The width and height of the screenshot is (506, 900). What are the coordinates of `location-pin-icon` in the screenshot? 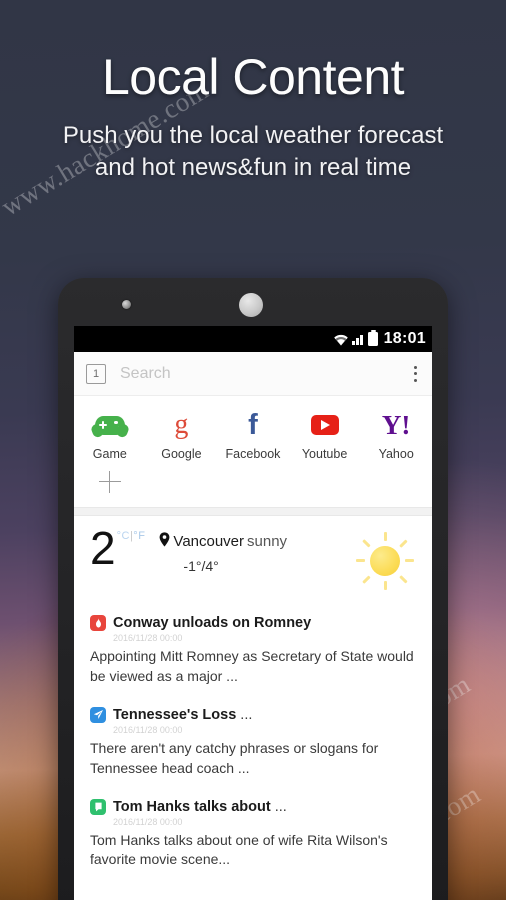 It's located at (164, 541).